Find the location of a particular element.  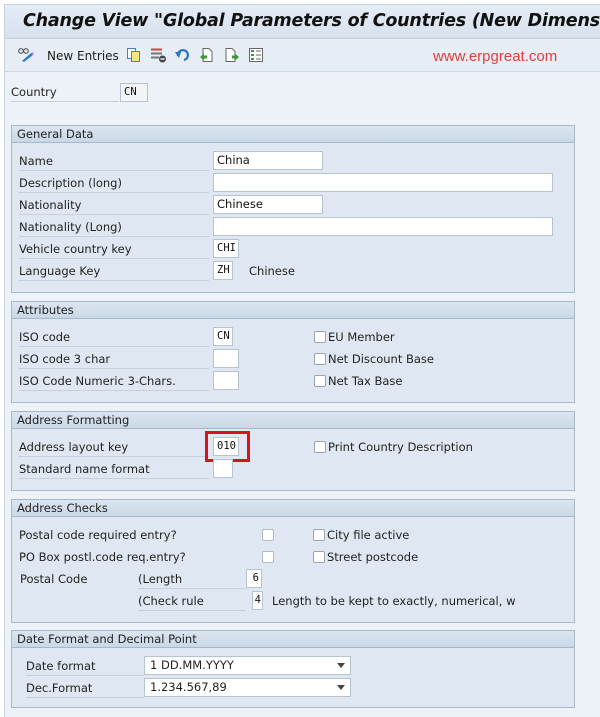

address-checks-title: Address Checks is located at coordinates (293, 508).